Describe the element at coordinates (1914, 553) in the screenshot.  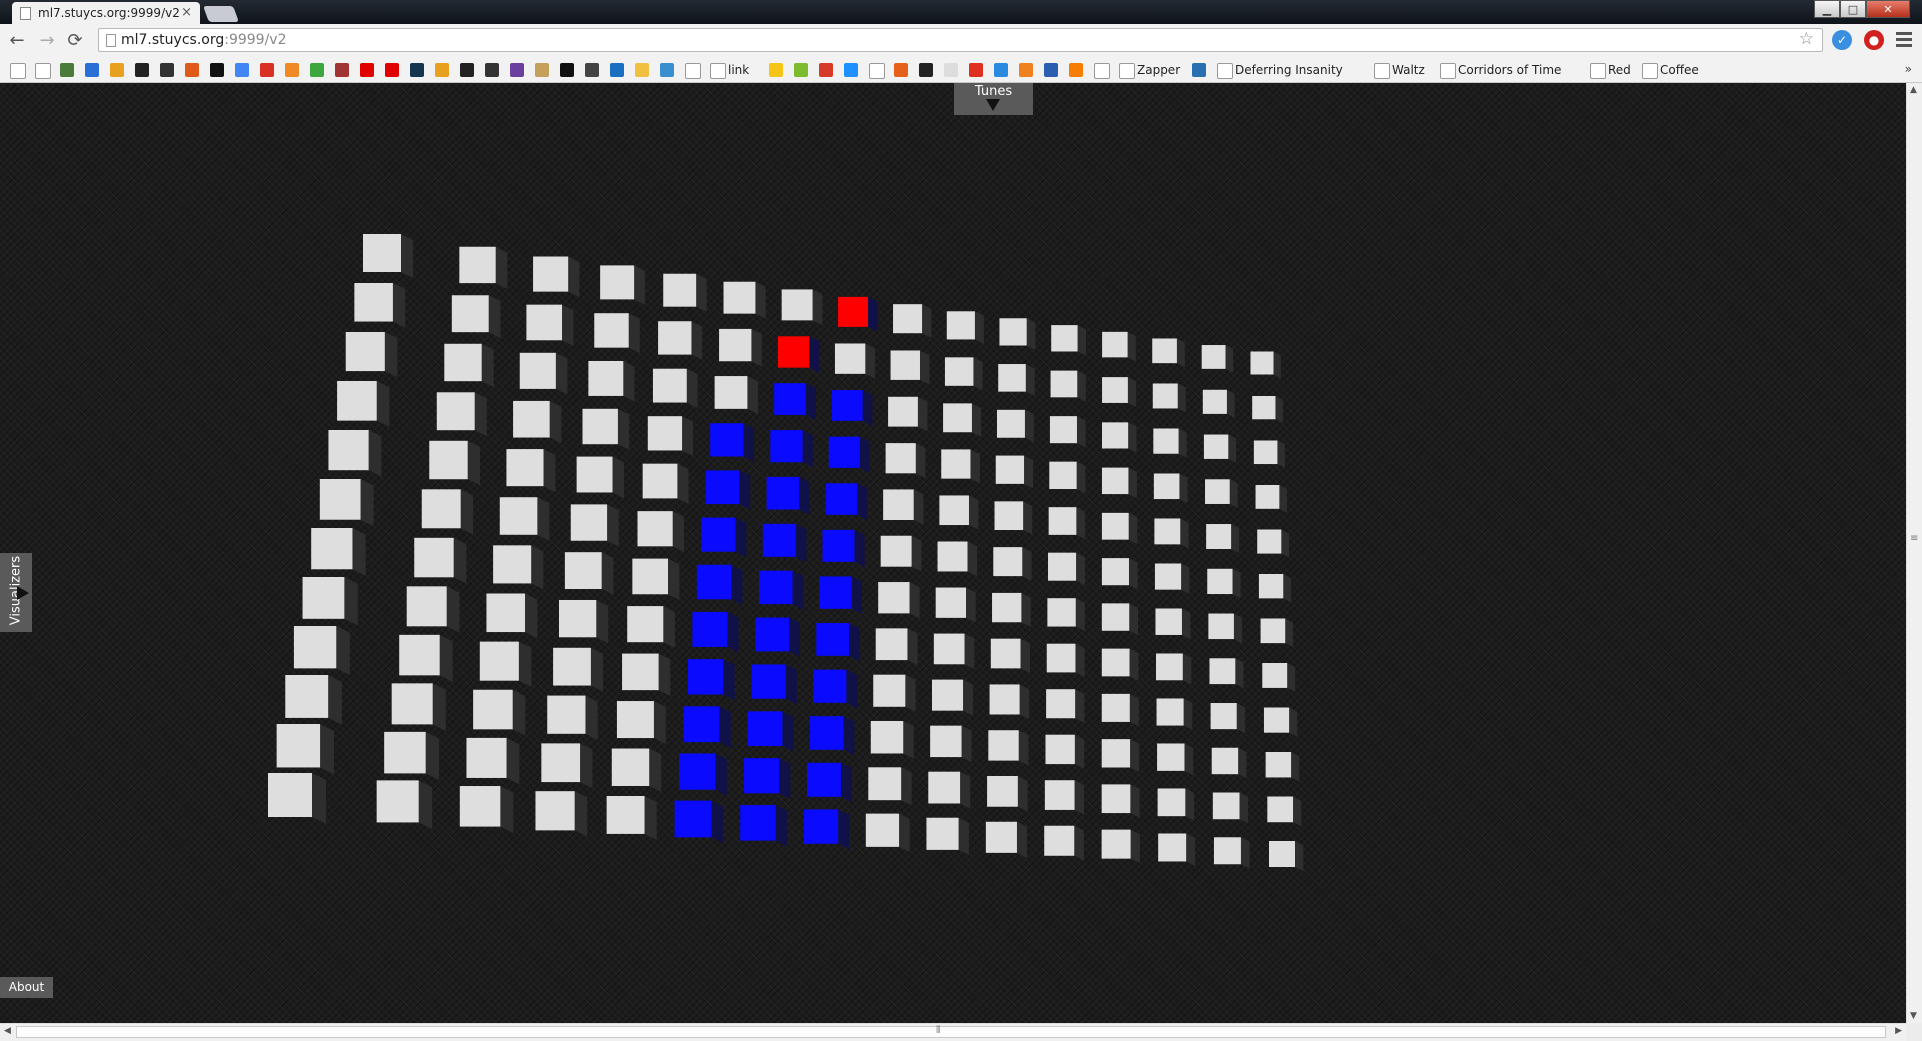
I see `vertical-scrollbar: ▲ ≡ ▼` at that location.